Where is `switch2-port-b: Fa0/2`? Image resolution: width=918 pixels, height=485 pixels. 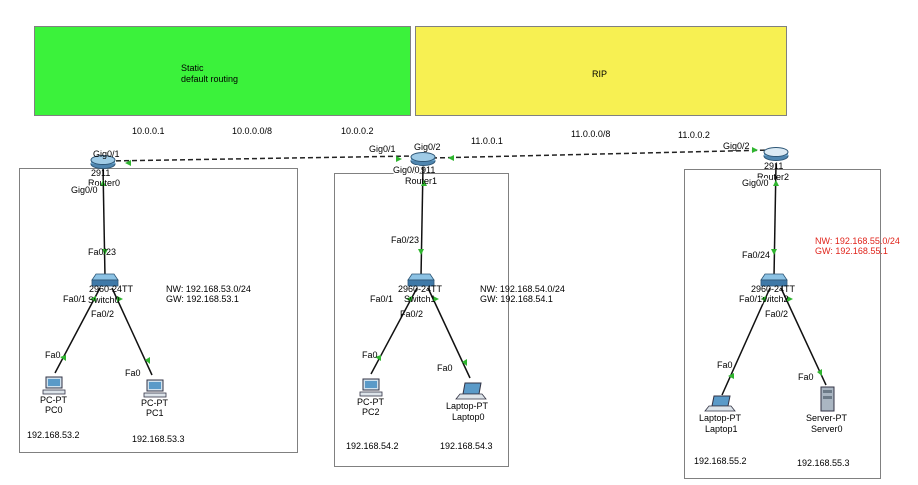
switch2-port-b: Fa0/2 is located at coordinates (776, 314).